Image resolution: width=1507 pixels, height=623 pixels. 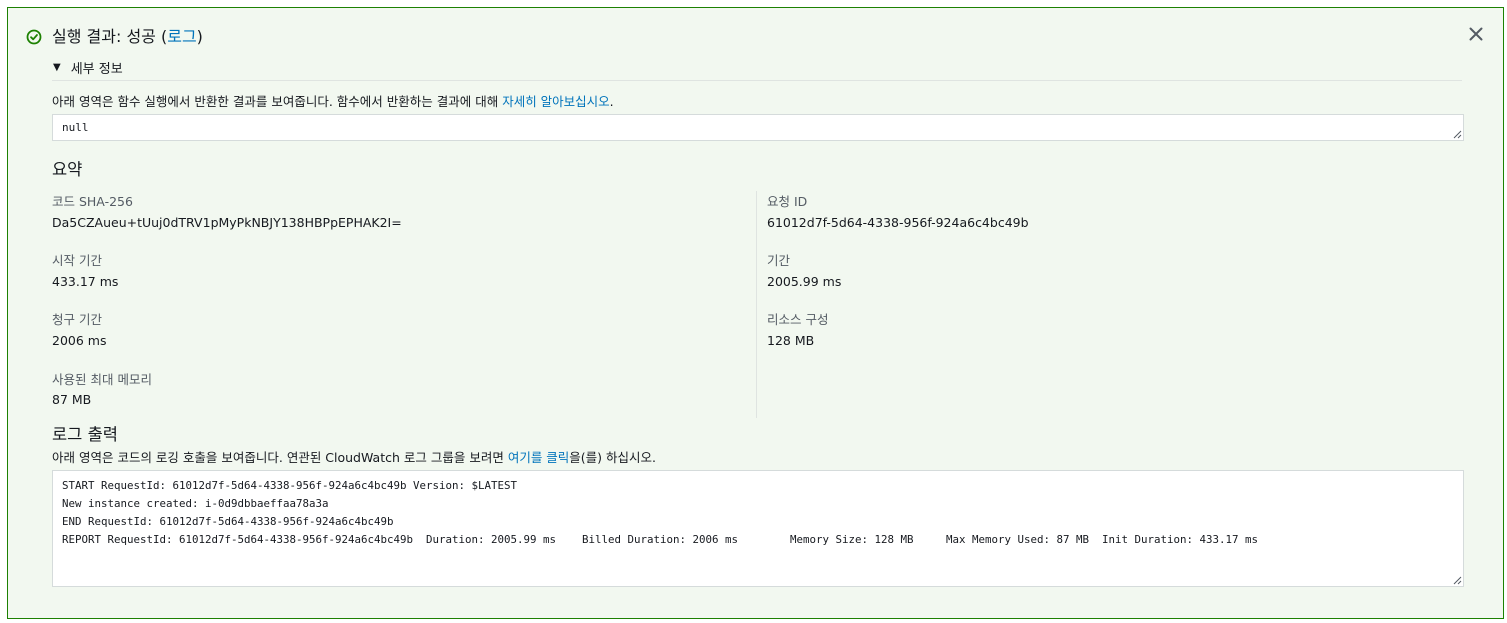 I want to click on close-button, so click(x=1476, y=35).